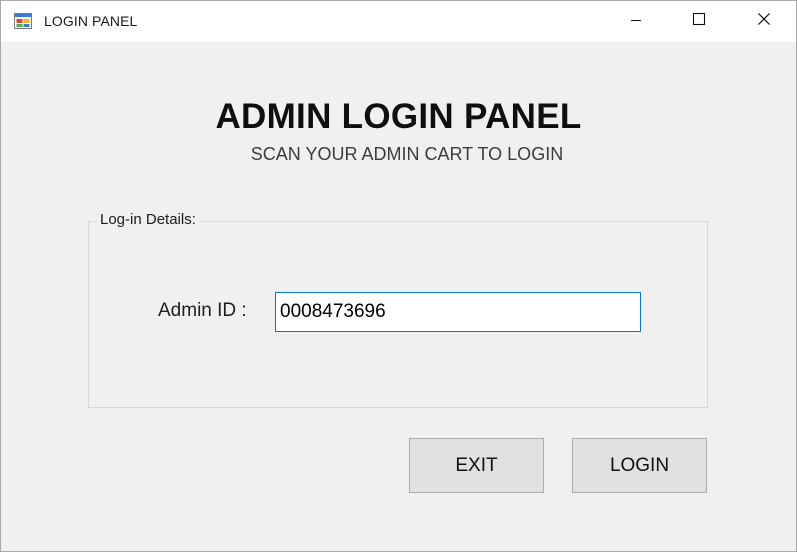 This screenshot has width=797, height=552. Describe the element at coordinates (476, 465) in the screenshot. I see `exit-button: EXIT` at that location.